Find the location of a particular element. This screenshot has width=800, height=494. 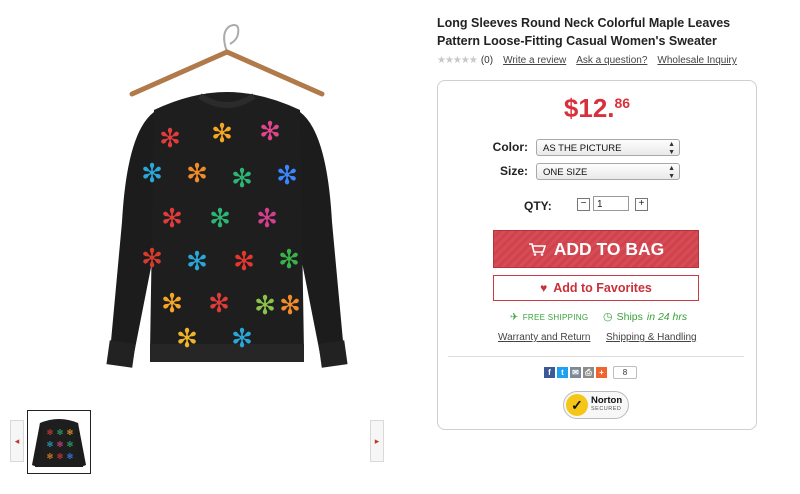

free-shipping-label: FREE SHIPPING is located at coordinates (555, 317).